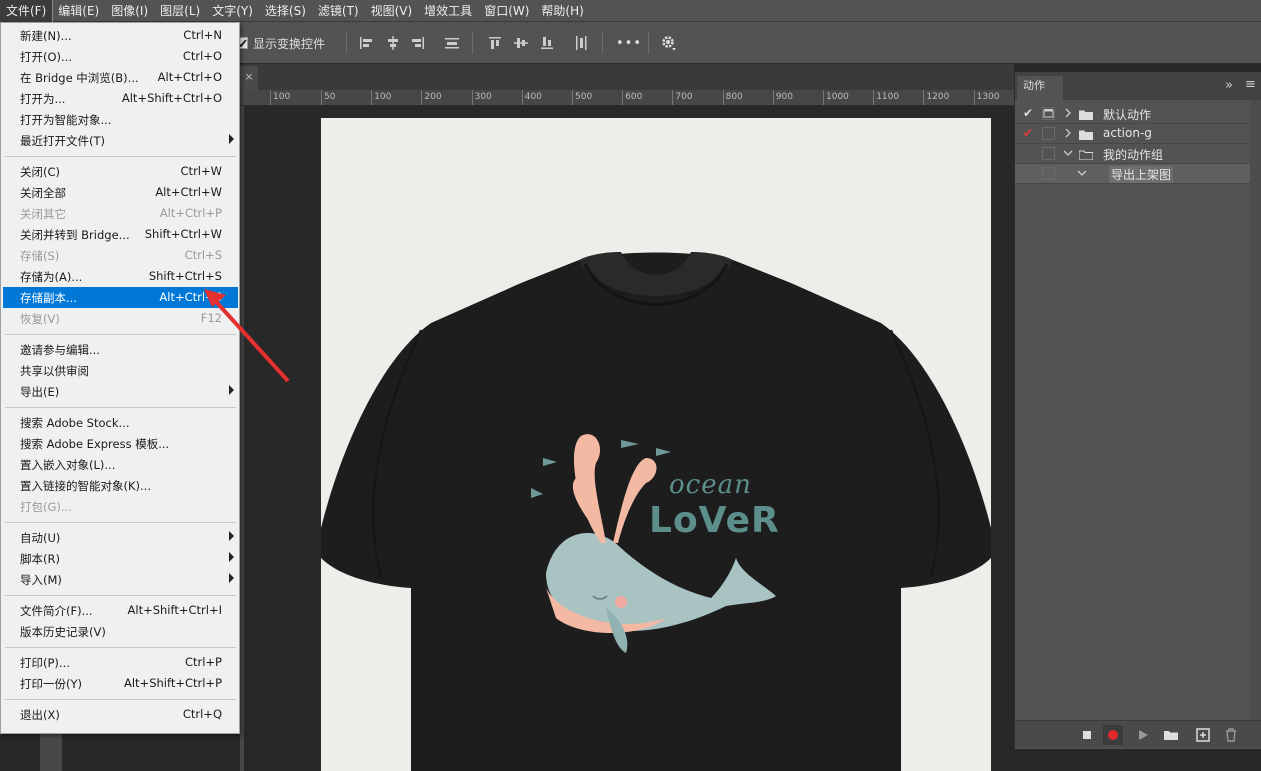 This screenshot has height=771, width=1261. What do you see at coordinates (338, 11) in the screenshot?
I see `menu-item: 滤镜(T)` at bounding box center [338, 11].